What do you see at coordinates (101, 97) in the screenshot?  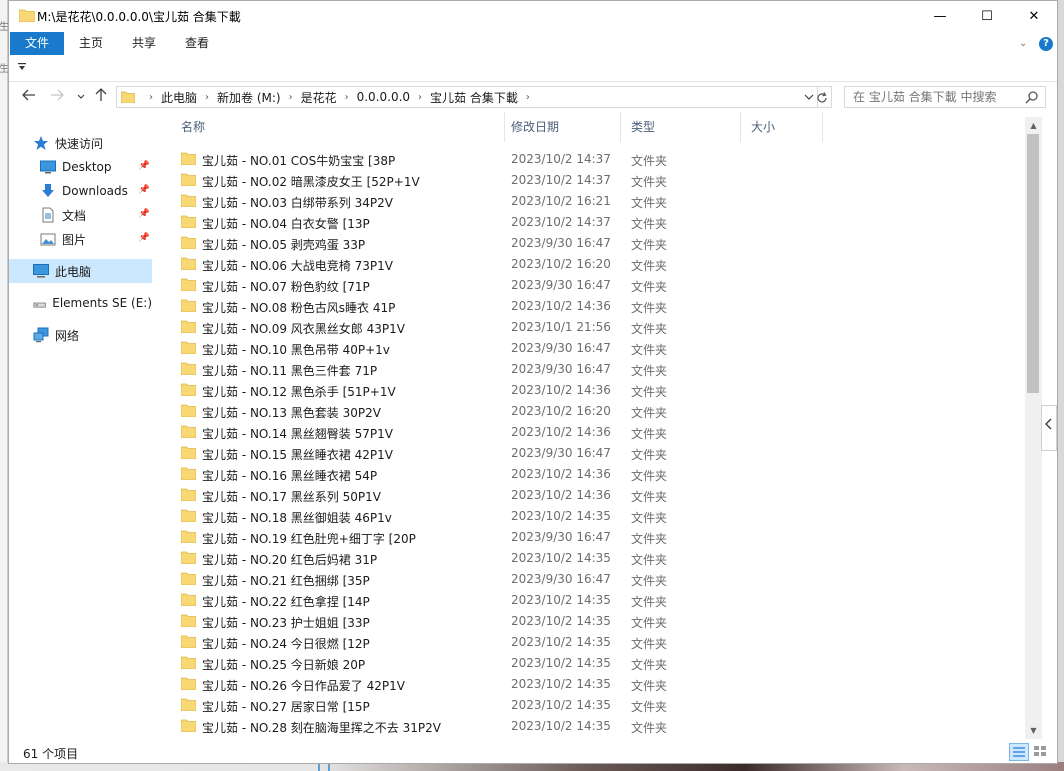 I see `up-button` at bounding box center [101, 97].